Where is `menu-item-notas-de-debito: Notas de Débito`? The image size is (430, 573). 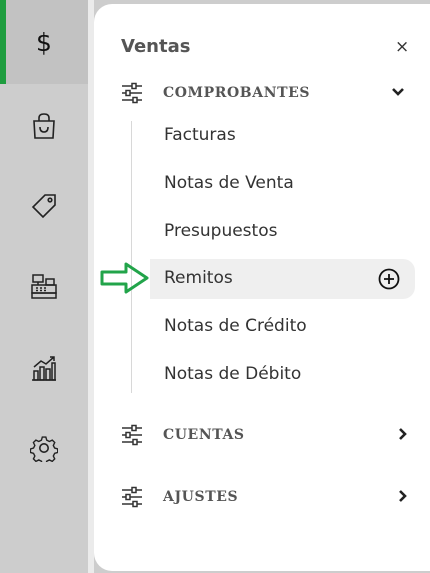 menu-item-notas-de-debito: Notas de Débito is located at coordinates (232, 374).